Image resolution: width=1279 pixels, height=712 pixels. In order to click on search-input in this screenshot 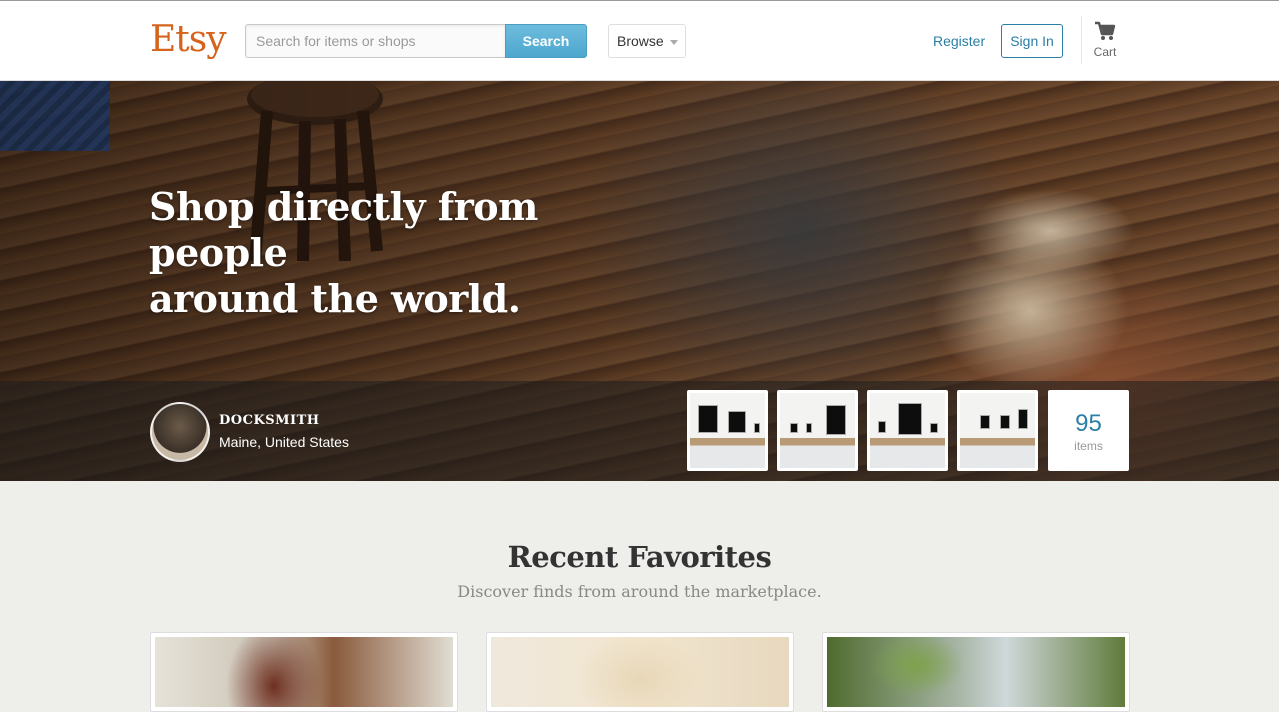, I will do `click(375, 41)`.